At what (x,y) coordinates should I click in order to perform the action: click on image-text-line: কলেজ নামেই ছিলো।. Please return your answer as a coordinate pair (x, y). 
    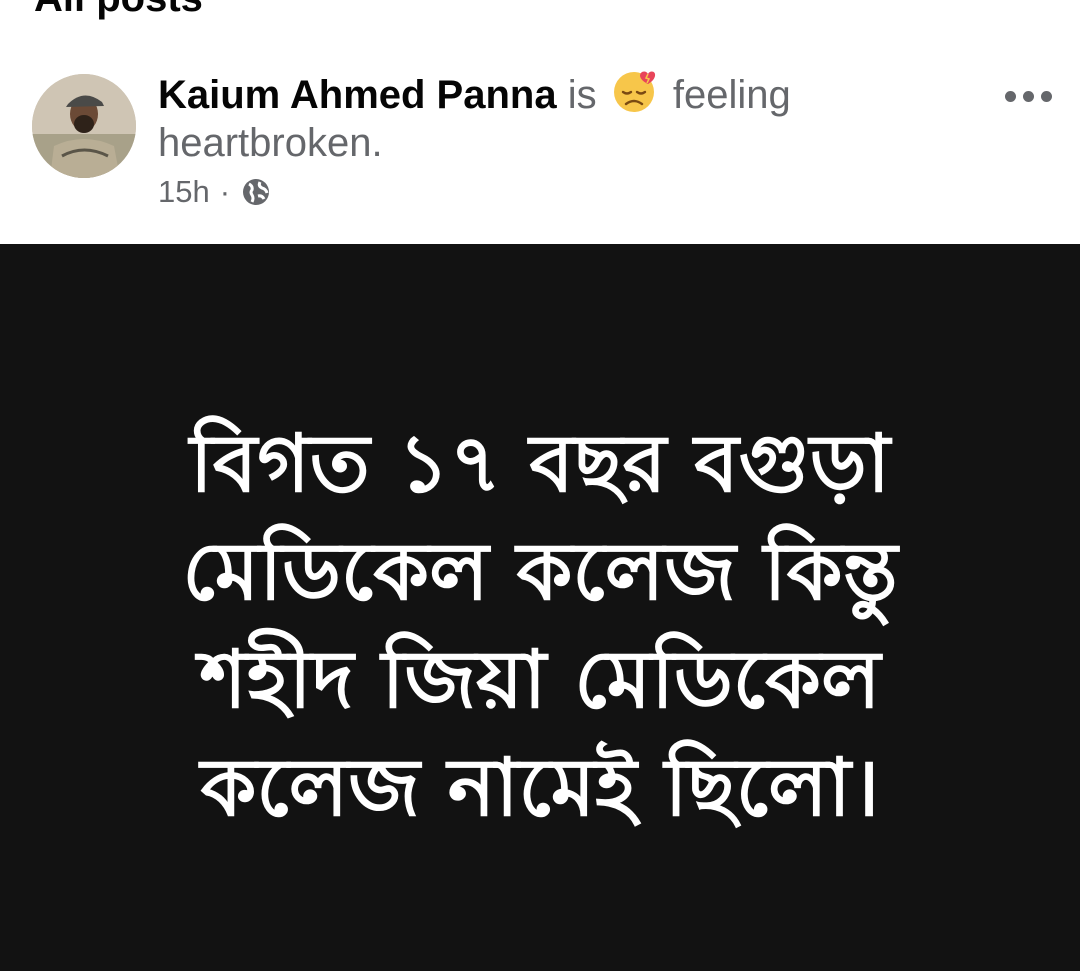
    Looking at the image, I should click on (540, 787).